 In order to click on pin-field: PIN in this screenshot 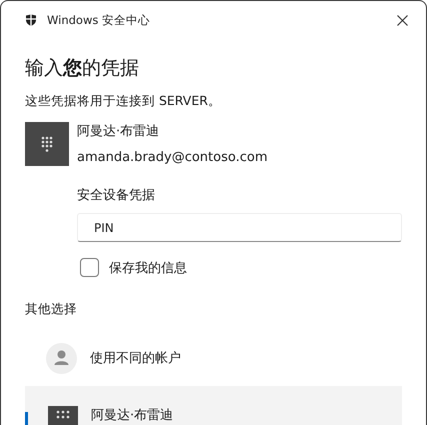, I will do `click(239, 227)`.